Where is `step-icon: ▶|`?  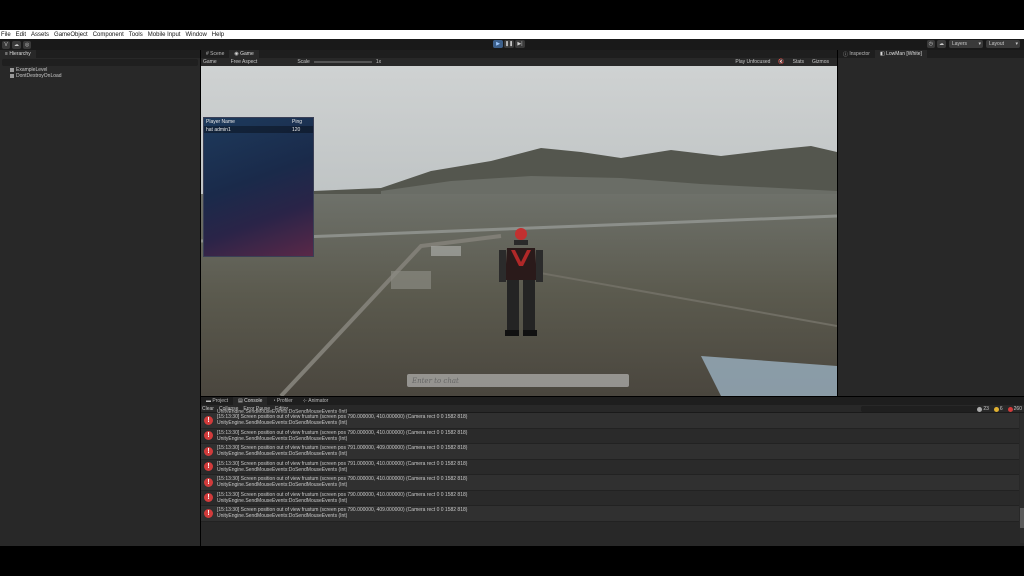 step-icon: ▶| is located at coordinates (520, 44).